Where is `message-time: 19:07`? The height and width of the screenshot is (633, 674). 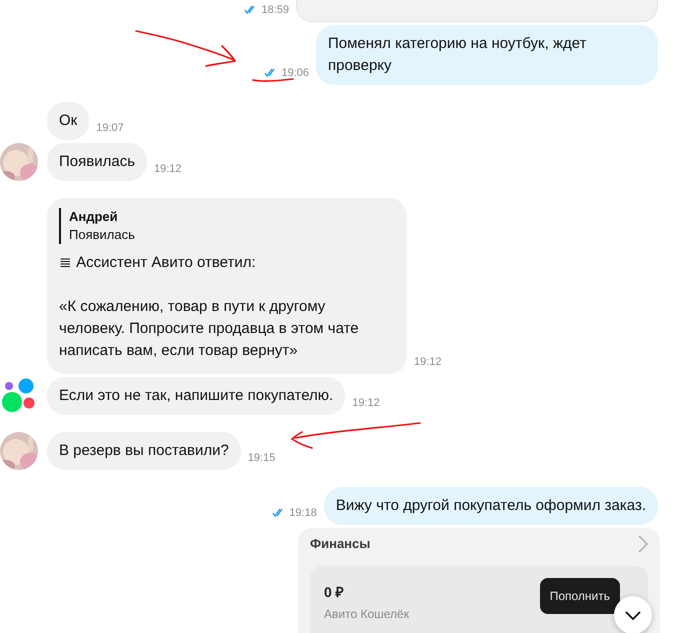
message-time: 19:07 is located at coordinates (110, 128).